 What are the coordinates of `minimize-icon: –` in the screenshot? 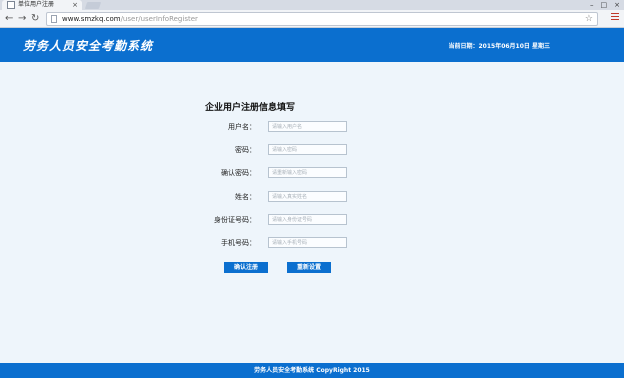 It's located at (592, 5).